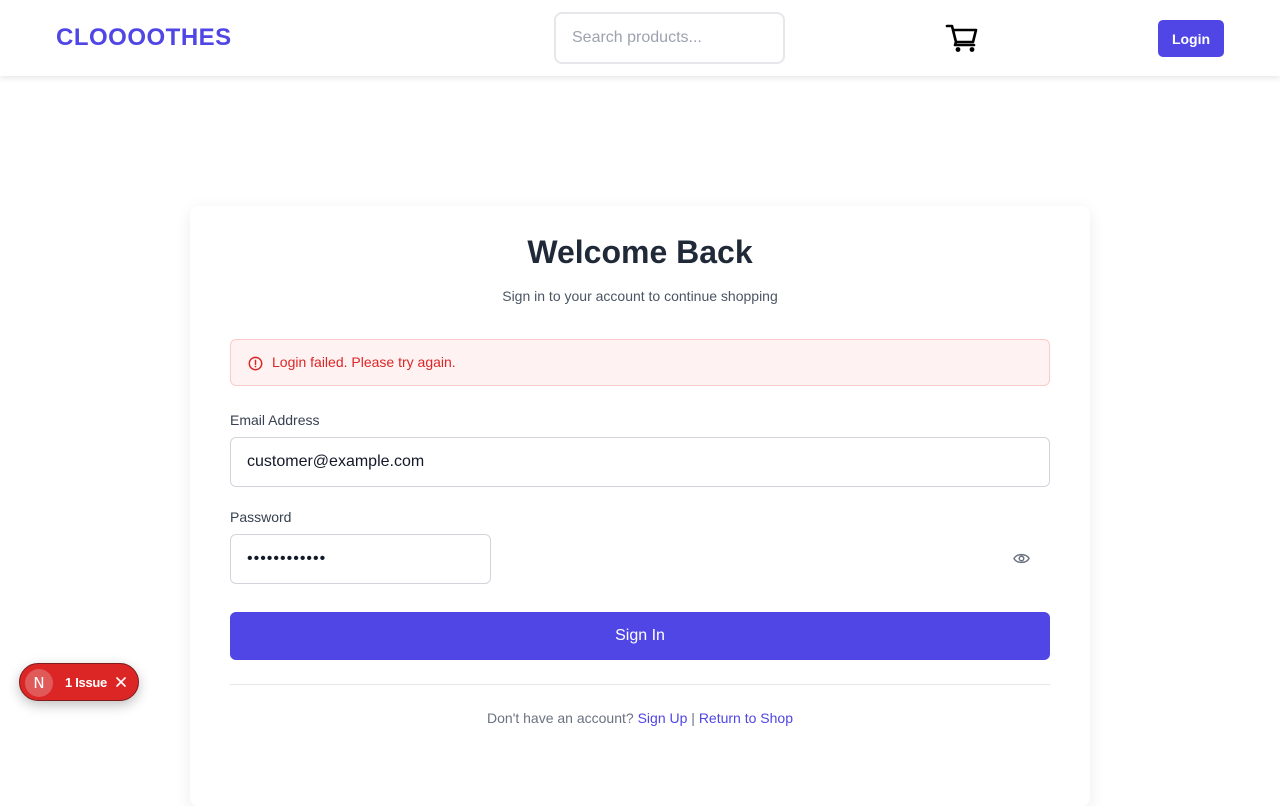 The width and height of the screenshot is (1280, 806). Describe the element at coordinates (39, 683) in the screenshot. I see `nextjs-logo-icon: N` at that location.